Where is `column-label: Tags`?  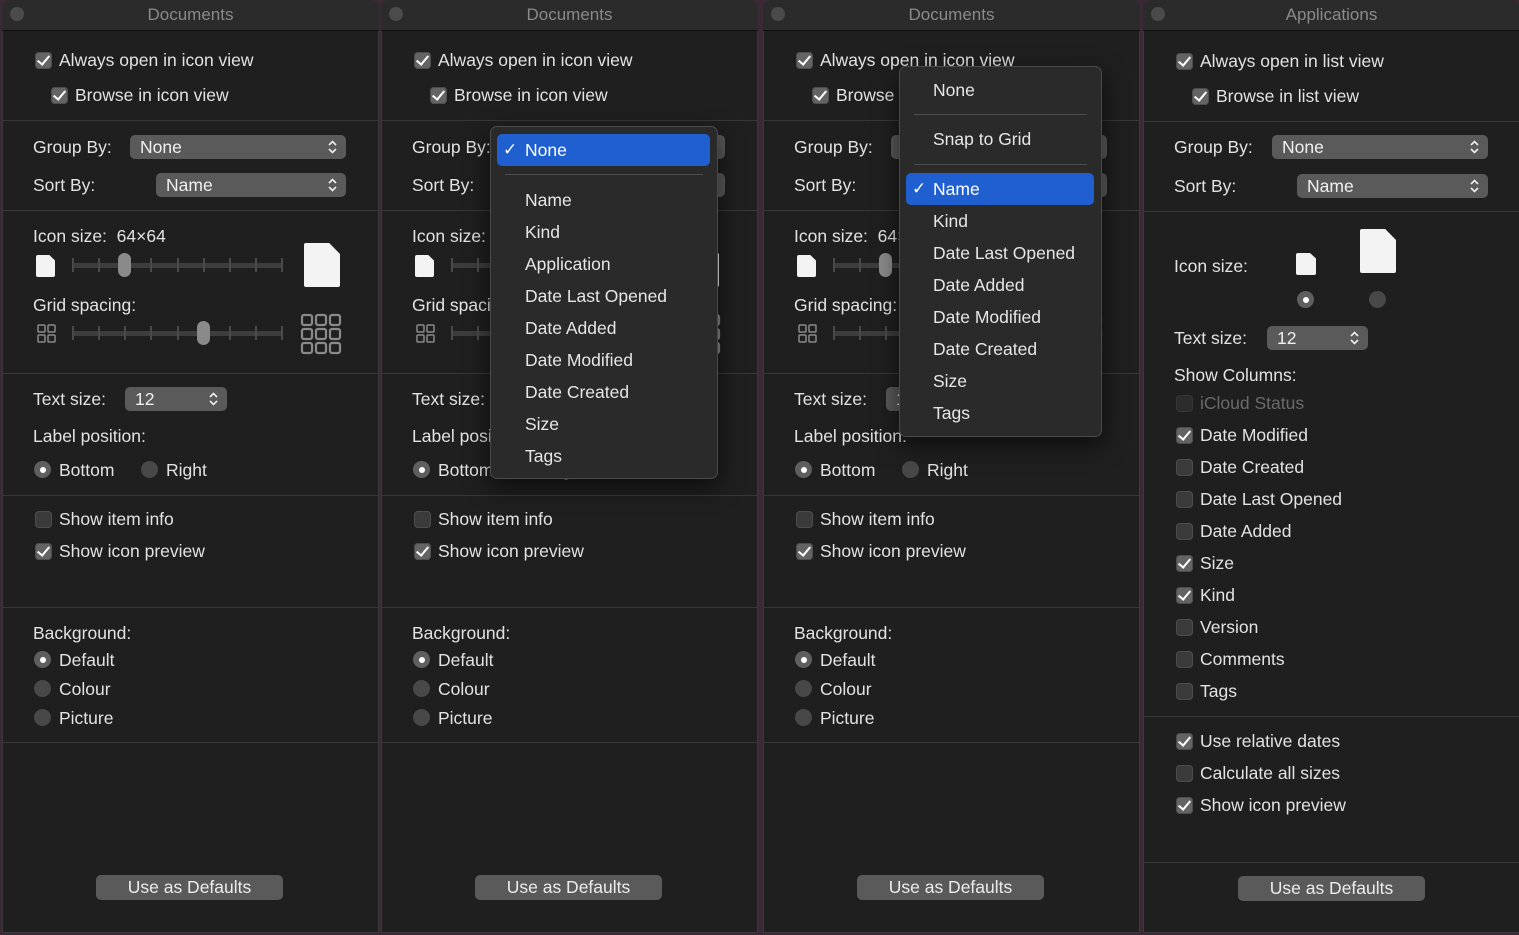 column-label: Tags is located at coordinates (1218, 691).